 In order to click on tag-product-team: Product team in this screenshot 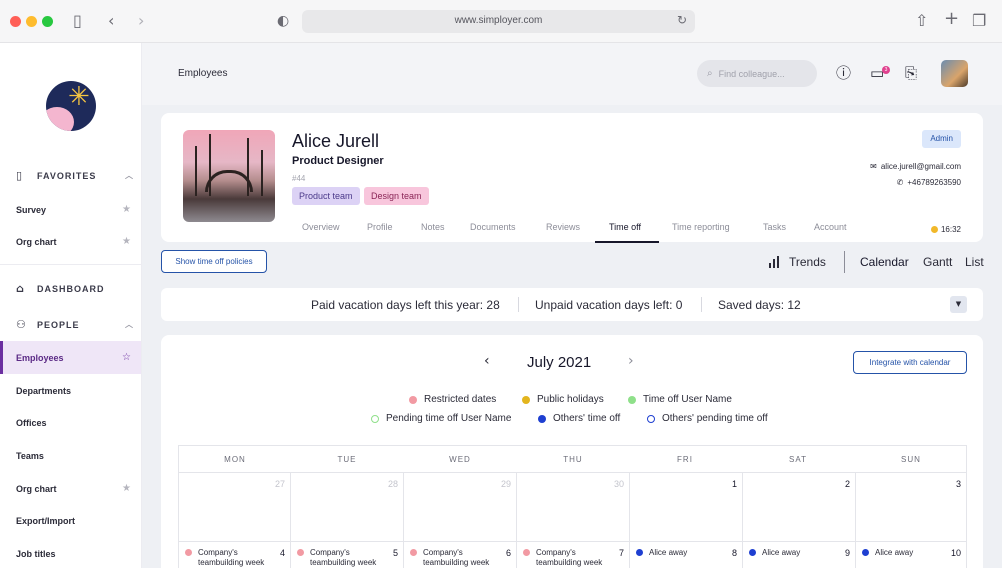, I will do `click(326, 196)`.